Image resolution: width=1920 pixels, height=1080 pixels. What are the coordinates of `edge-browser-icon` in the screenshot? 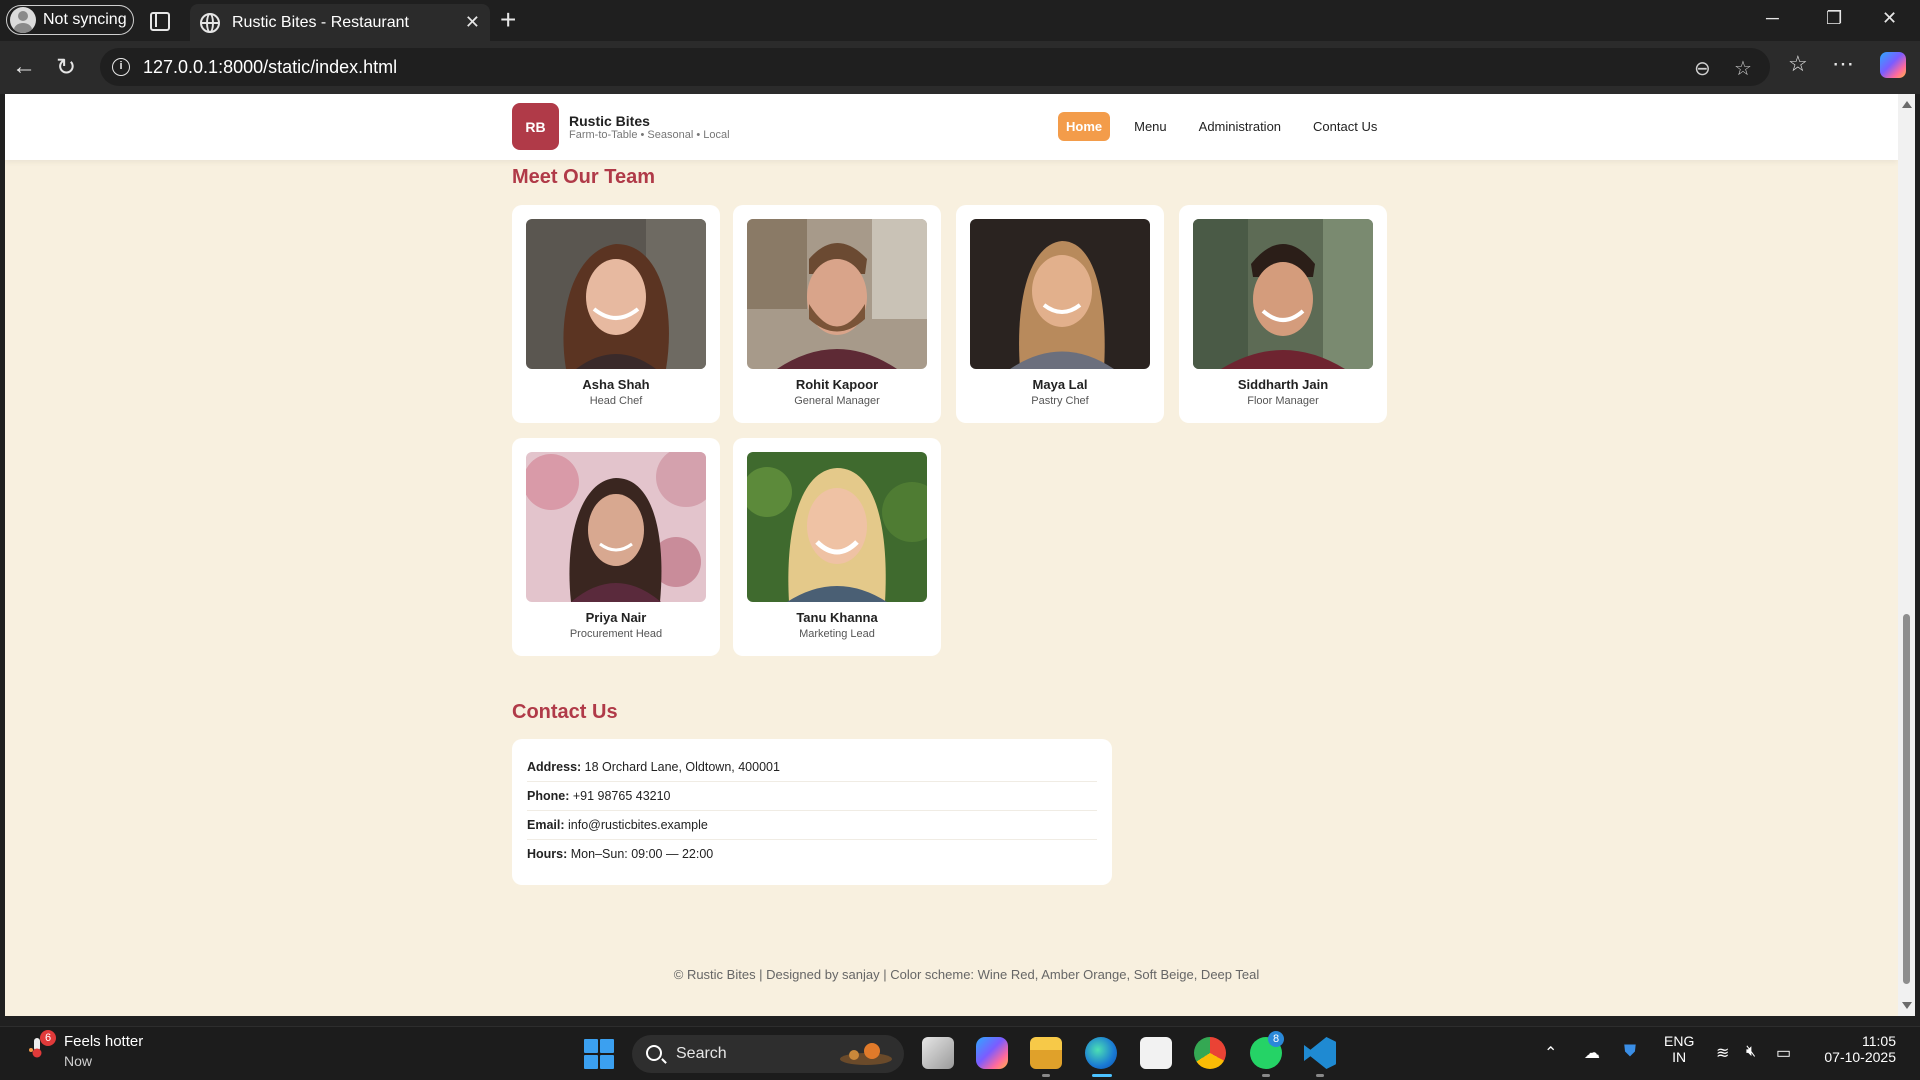 It's located at (1101, 1053).